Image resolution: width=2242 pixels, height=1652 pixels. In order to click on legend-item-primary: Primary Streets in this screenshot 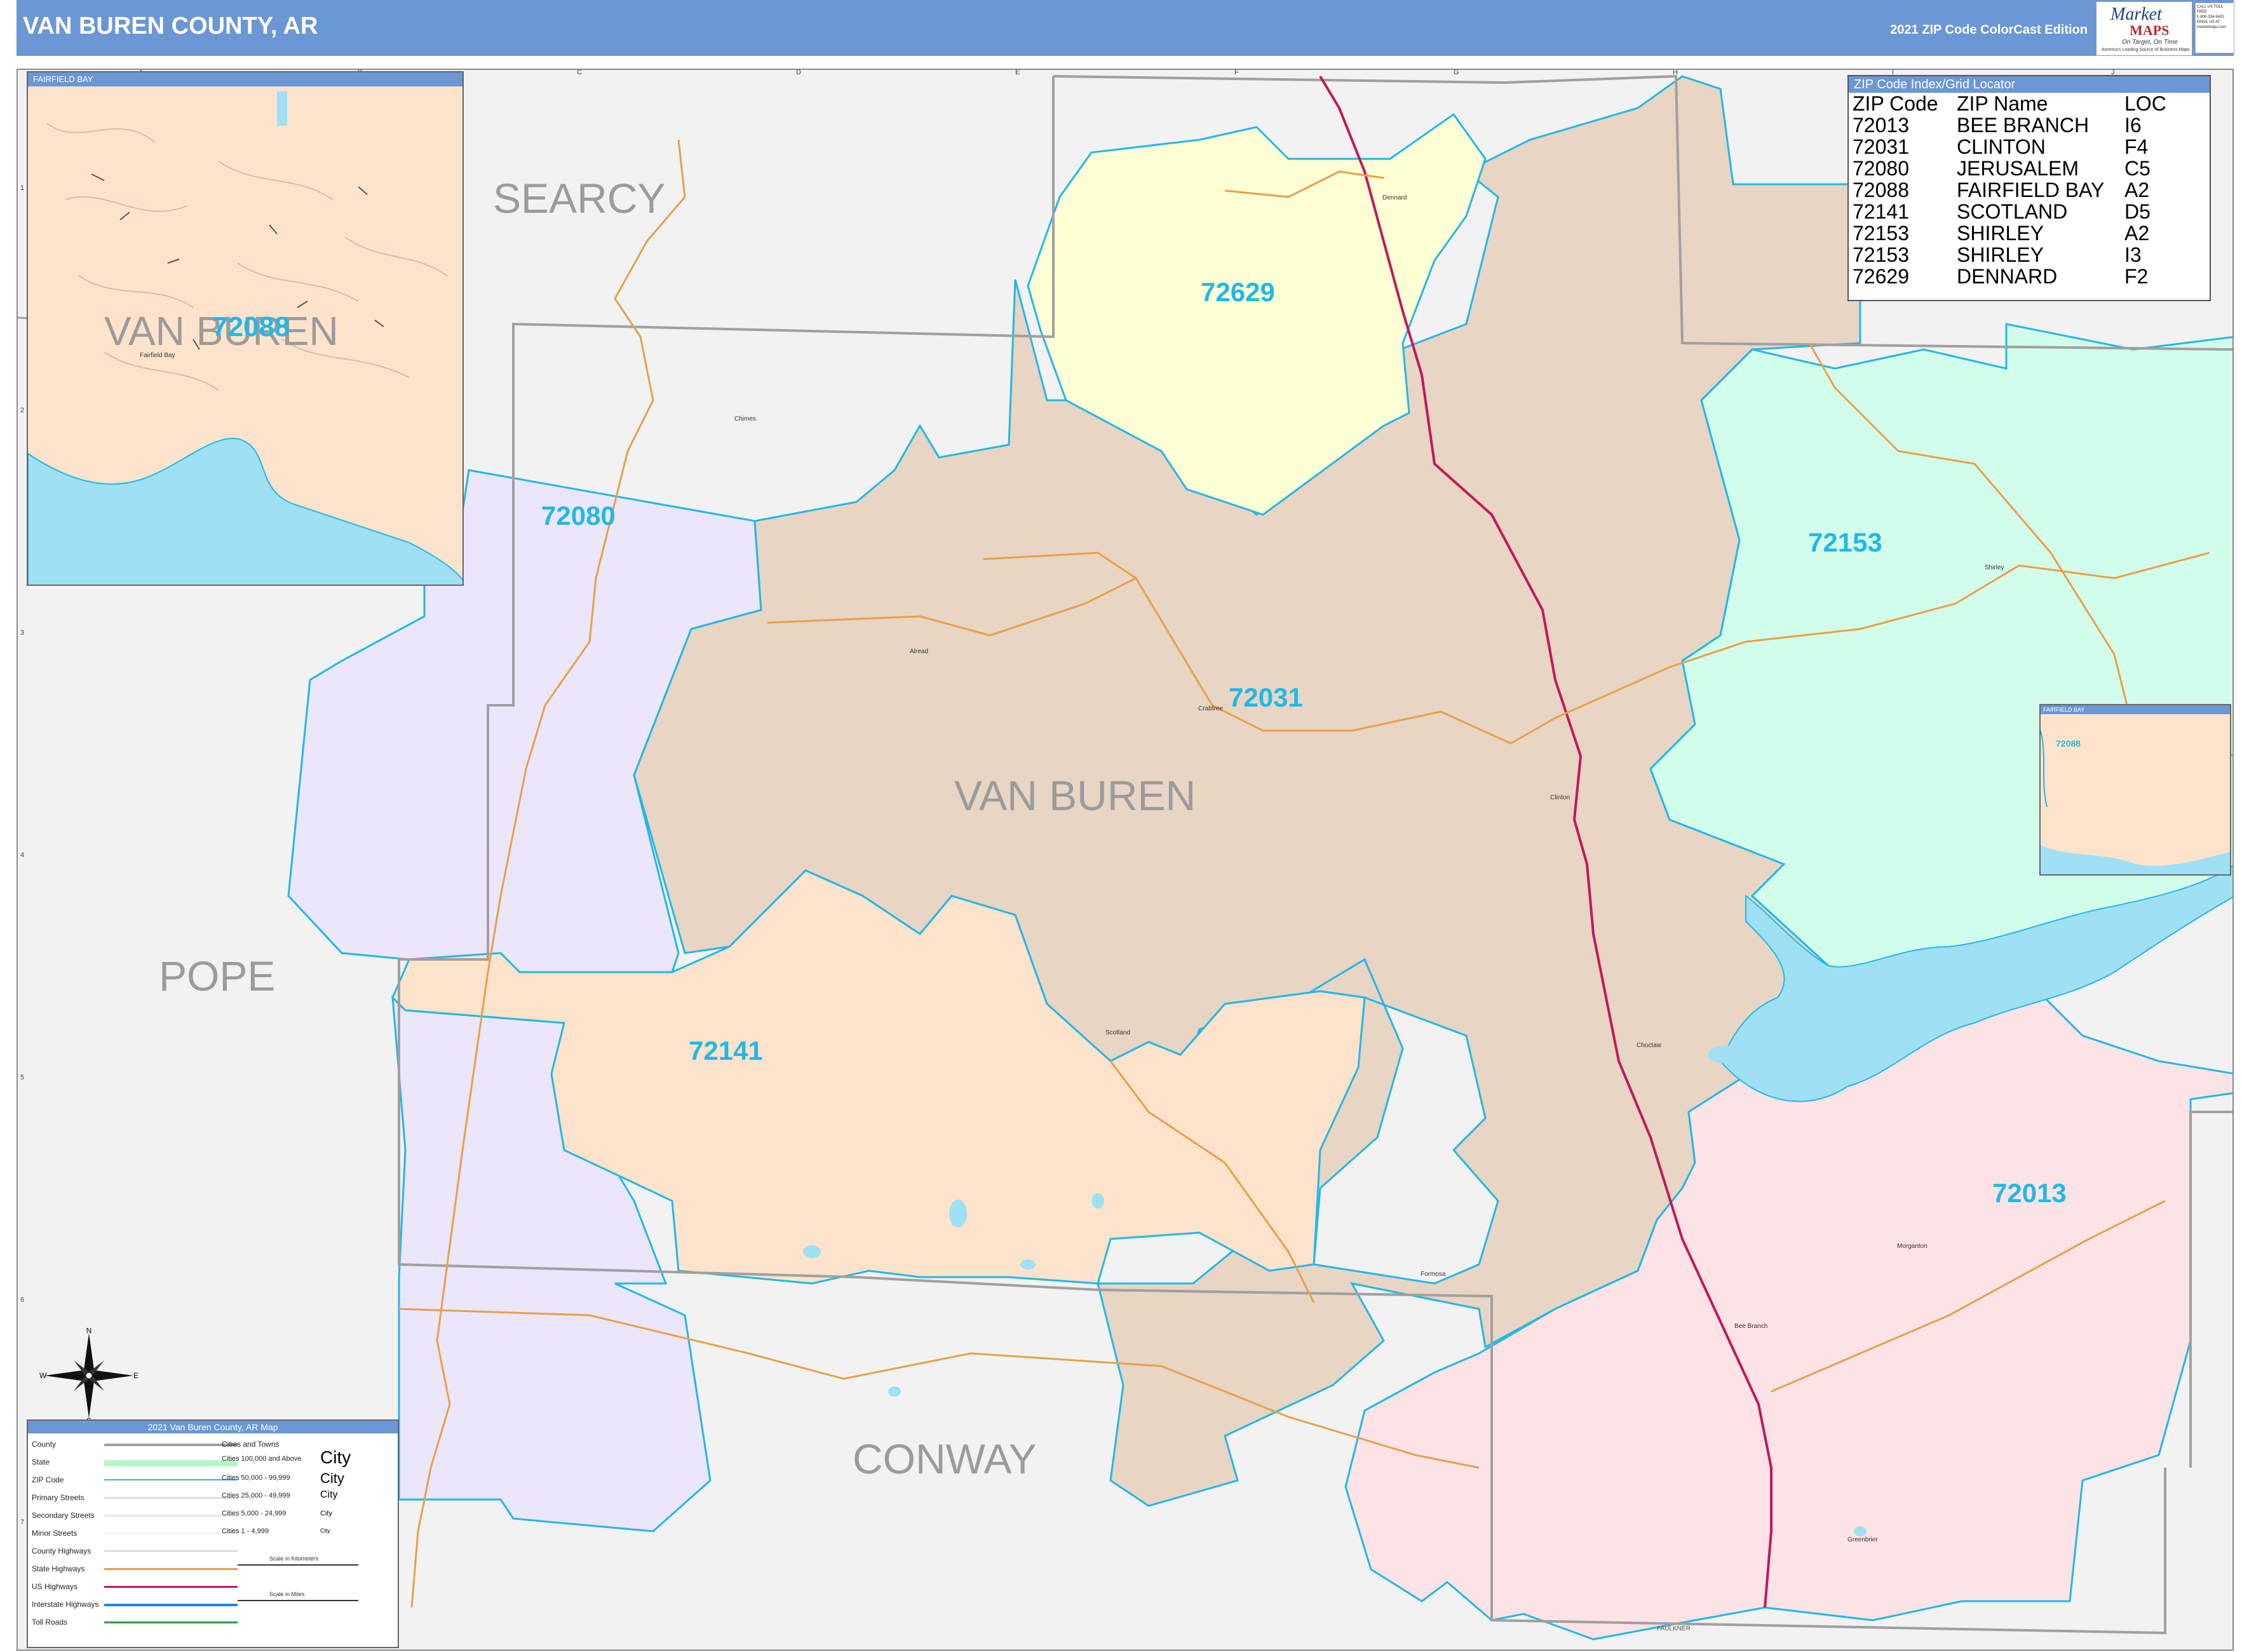, I will do `click(58, 1498)`.